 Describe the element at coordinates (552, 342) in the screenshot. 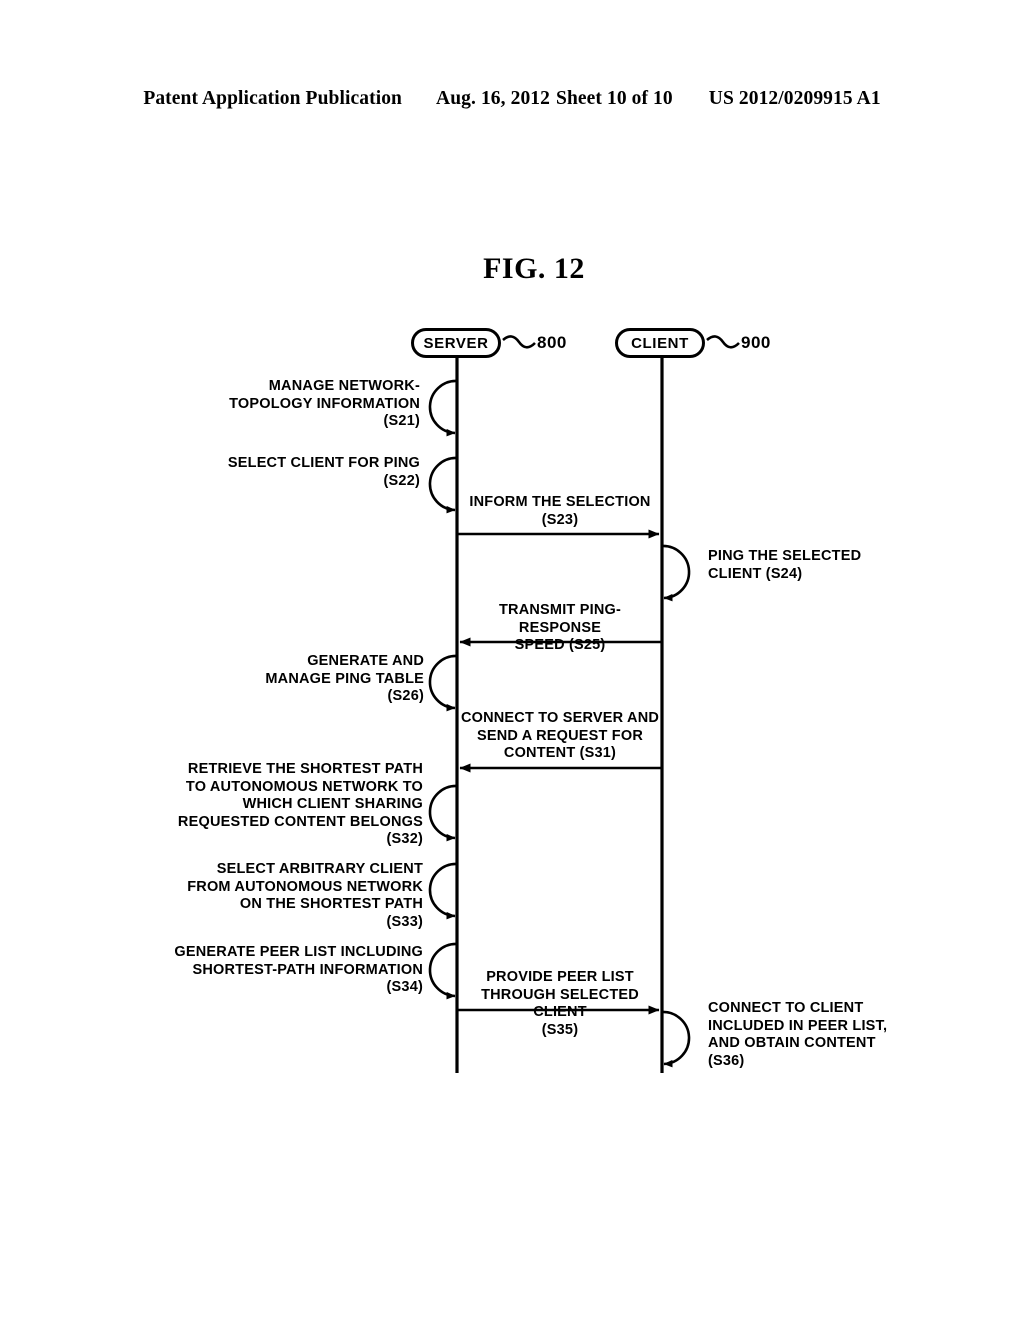

I see `reference-numeral-server: 800` at that location.